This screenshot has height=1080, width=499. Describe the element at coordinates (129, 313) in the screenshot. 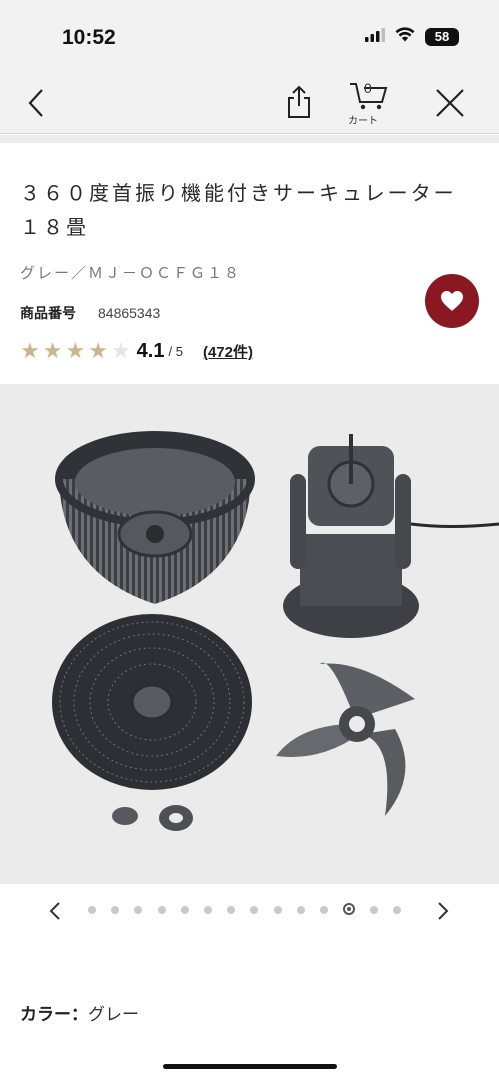

I see `sku-value: 84865343` at that location.